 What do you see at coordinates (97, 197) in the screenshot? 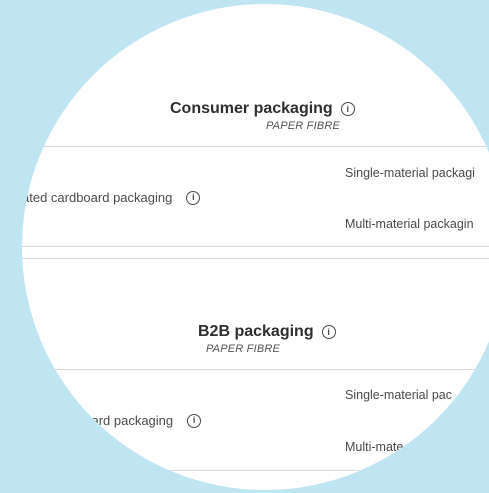
I see `row-label-text: ated cardboard packaging` at bounding box center [97, 197].